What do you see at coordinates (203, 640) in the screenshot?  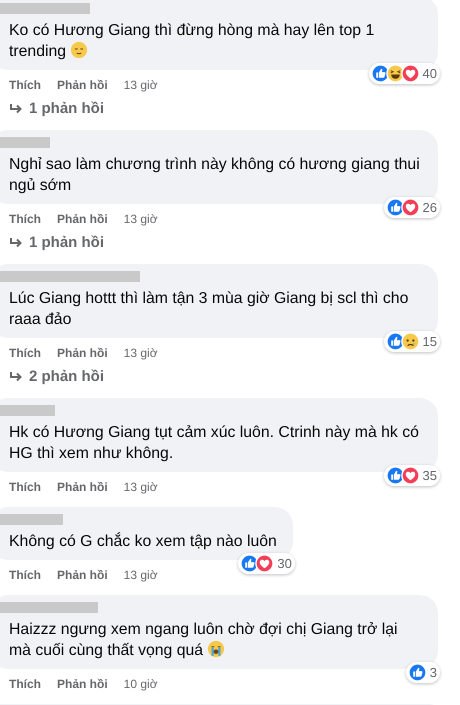 I see `comment-text: Haizzz ngưng xem ngang luôn chờ đợi chị Giang trở lại mà cuối cùng thất vọng quá` at bounding box center [203, 640].